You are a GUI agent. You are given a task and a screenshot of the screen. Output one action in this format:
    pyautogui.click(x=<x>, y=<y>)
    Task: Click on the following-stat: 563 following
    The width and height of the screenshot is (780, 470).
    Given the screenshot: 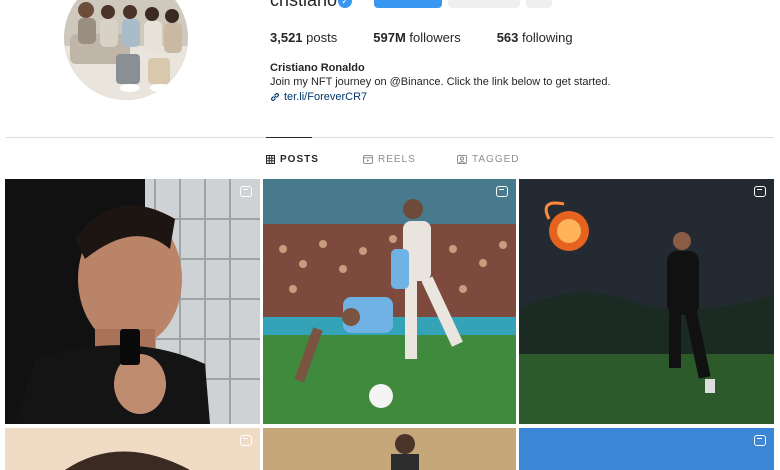 What is the action you would take?
    pyautogui.click(x=535, y=37)
    